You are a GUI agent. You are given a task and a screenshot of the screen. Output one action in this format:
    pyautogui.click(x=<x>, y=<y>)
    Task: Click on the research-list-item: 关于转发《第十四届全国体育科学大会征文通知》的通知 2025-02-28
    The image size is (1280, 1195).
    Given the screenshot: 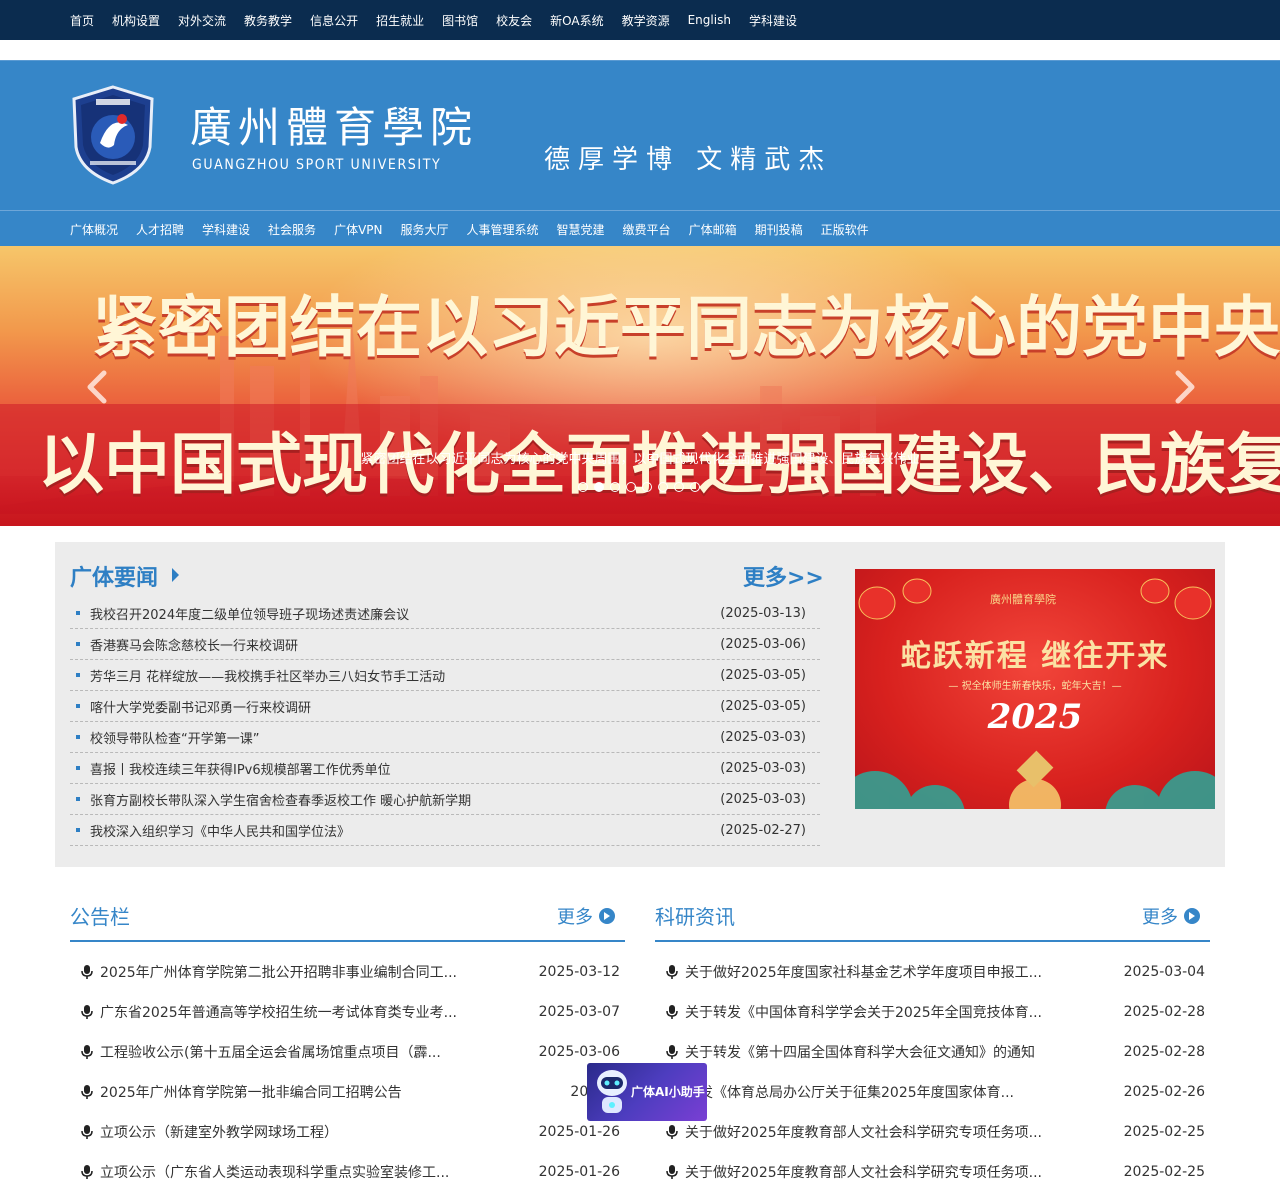 What is the action you would take?
    pyautogui.click(x=932, y=1052)
    